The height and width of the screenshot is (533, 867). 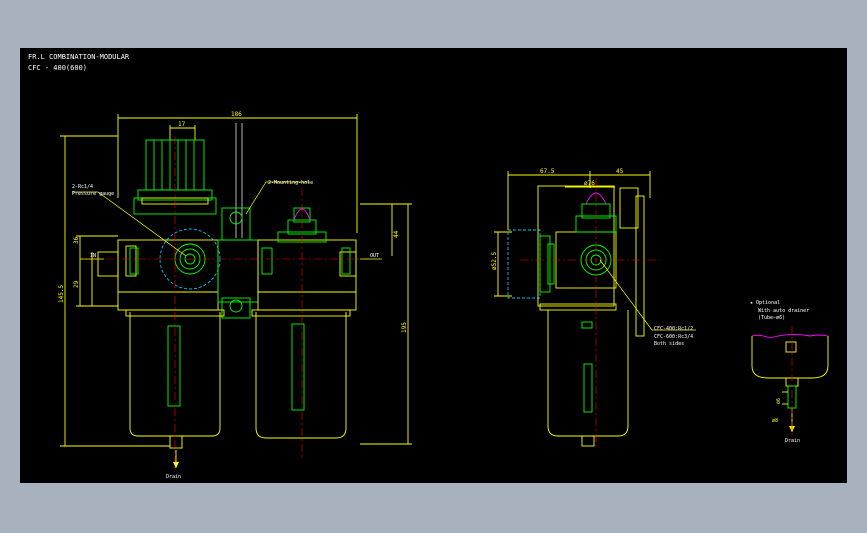 What do you see at coordinates (61, 294) in the screenshot?
I see `dim-text-145-5: 145.5` at bounding box center [61, 294].